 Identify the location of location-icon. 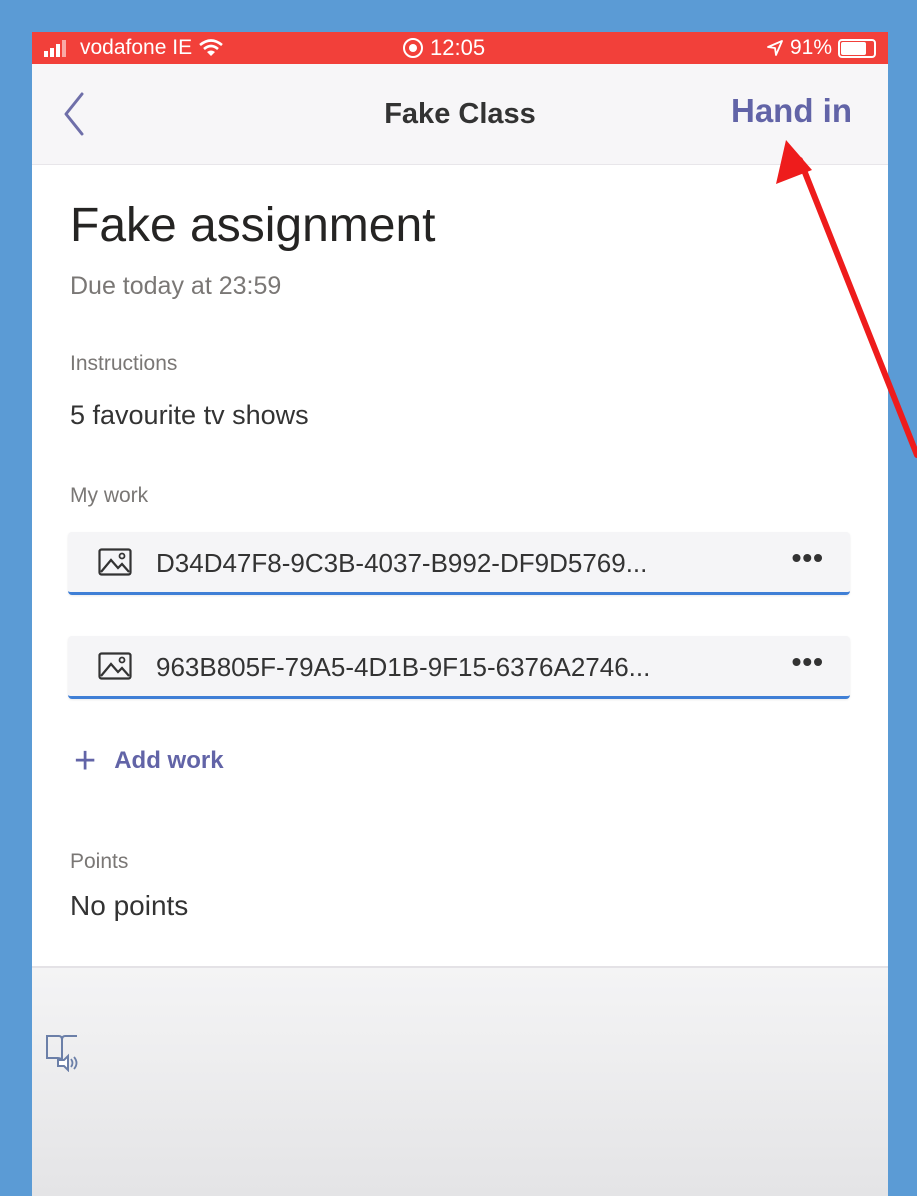
(775, 48).